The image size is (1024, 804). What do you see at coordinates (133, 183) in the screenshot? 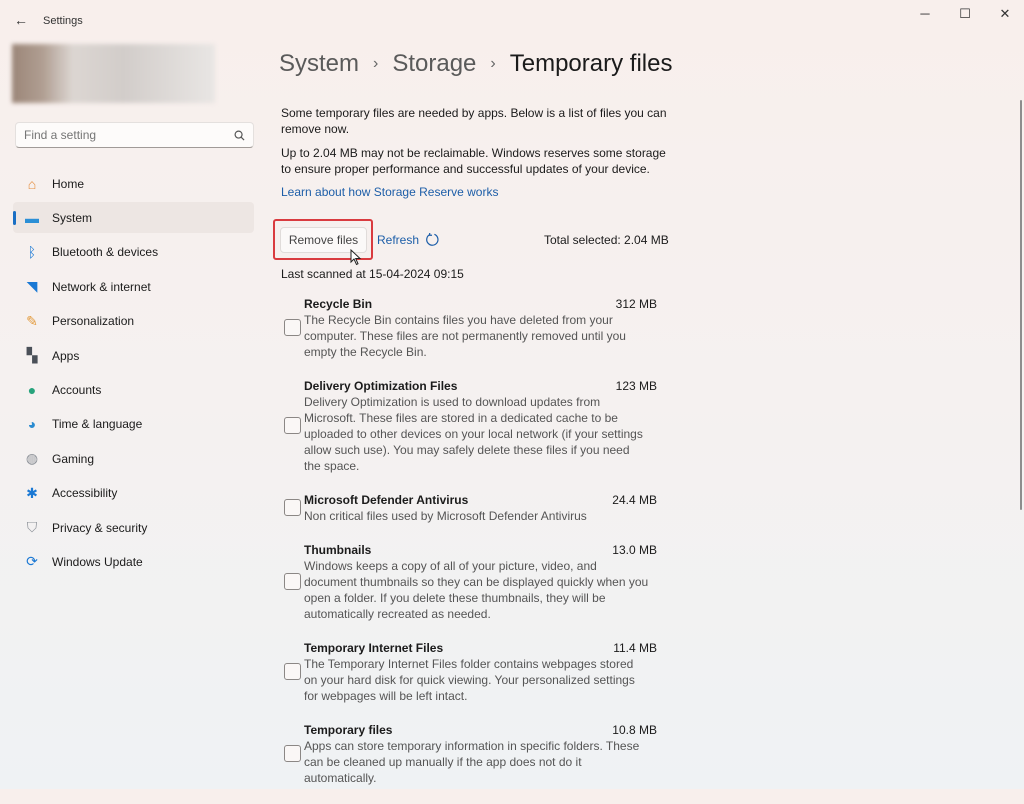
I see `sidebar-item-home: ⌂ Home` at bounding box center [133, 183].